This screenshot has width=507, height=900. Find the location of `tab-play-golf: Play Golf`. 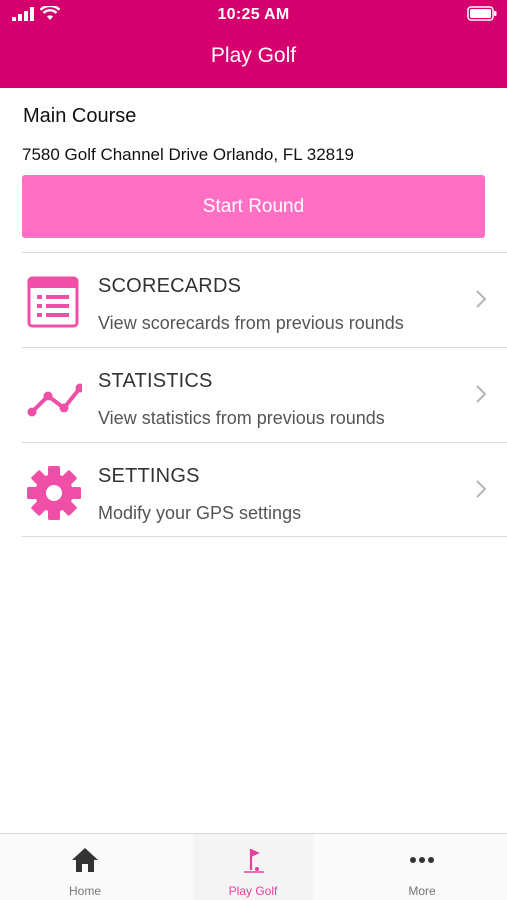

tab-play-golf: Play Golf is located at coordinates (253, 867).